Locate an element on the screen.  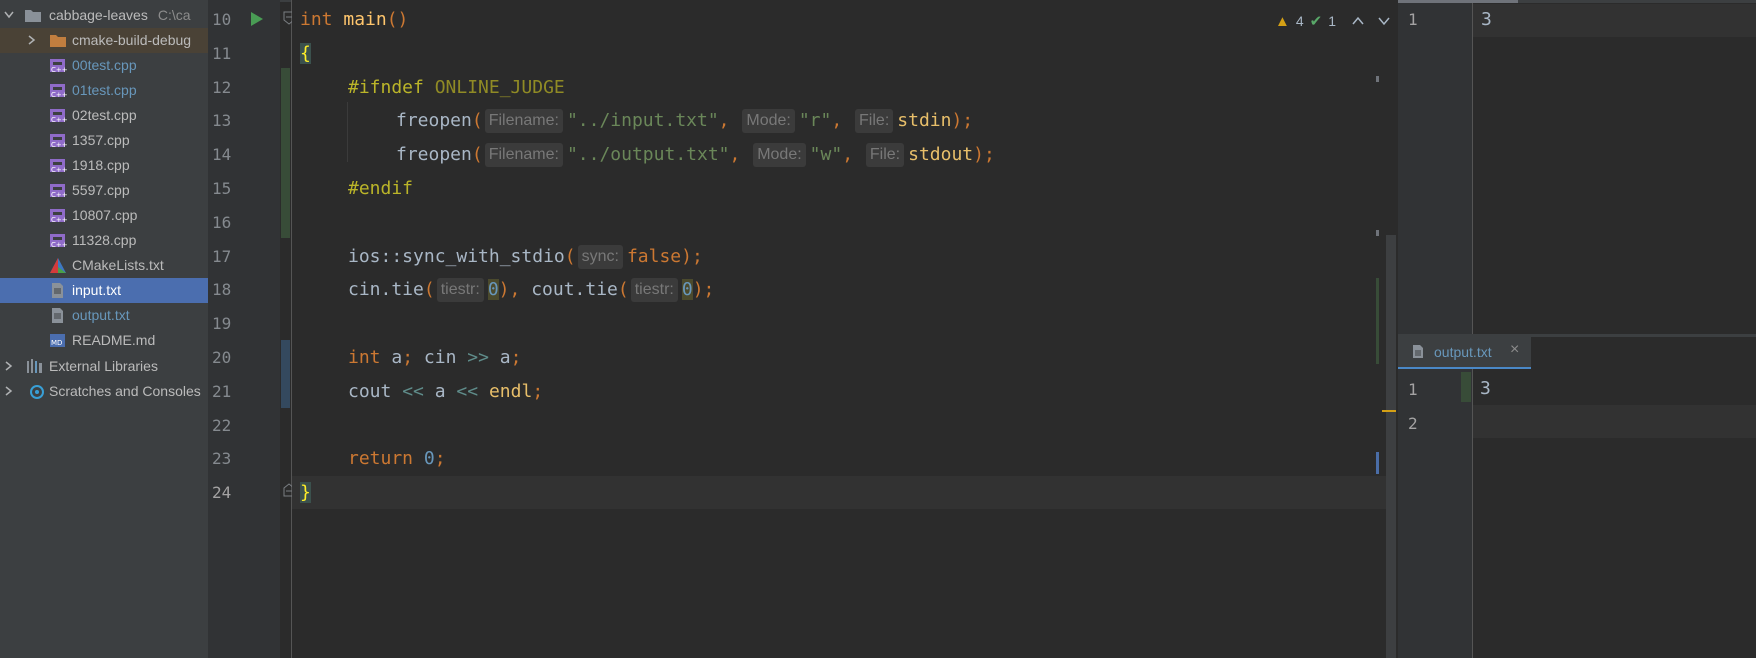
tree-item: C++ 02test.cpp is located at coordinates (104, 115).